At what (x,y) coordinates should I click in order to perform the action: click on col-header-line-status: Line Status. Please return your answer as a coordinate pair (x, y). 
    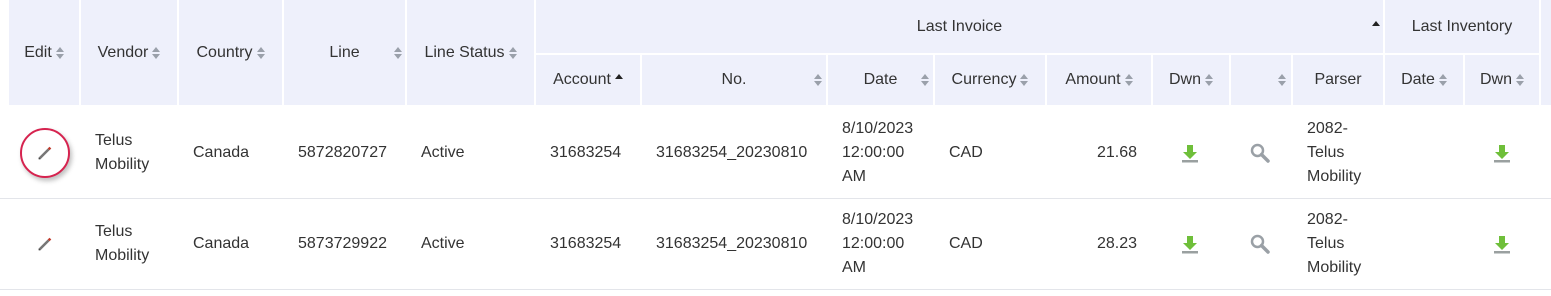
    Looking at the image, I should click on (471, 53).